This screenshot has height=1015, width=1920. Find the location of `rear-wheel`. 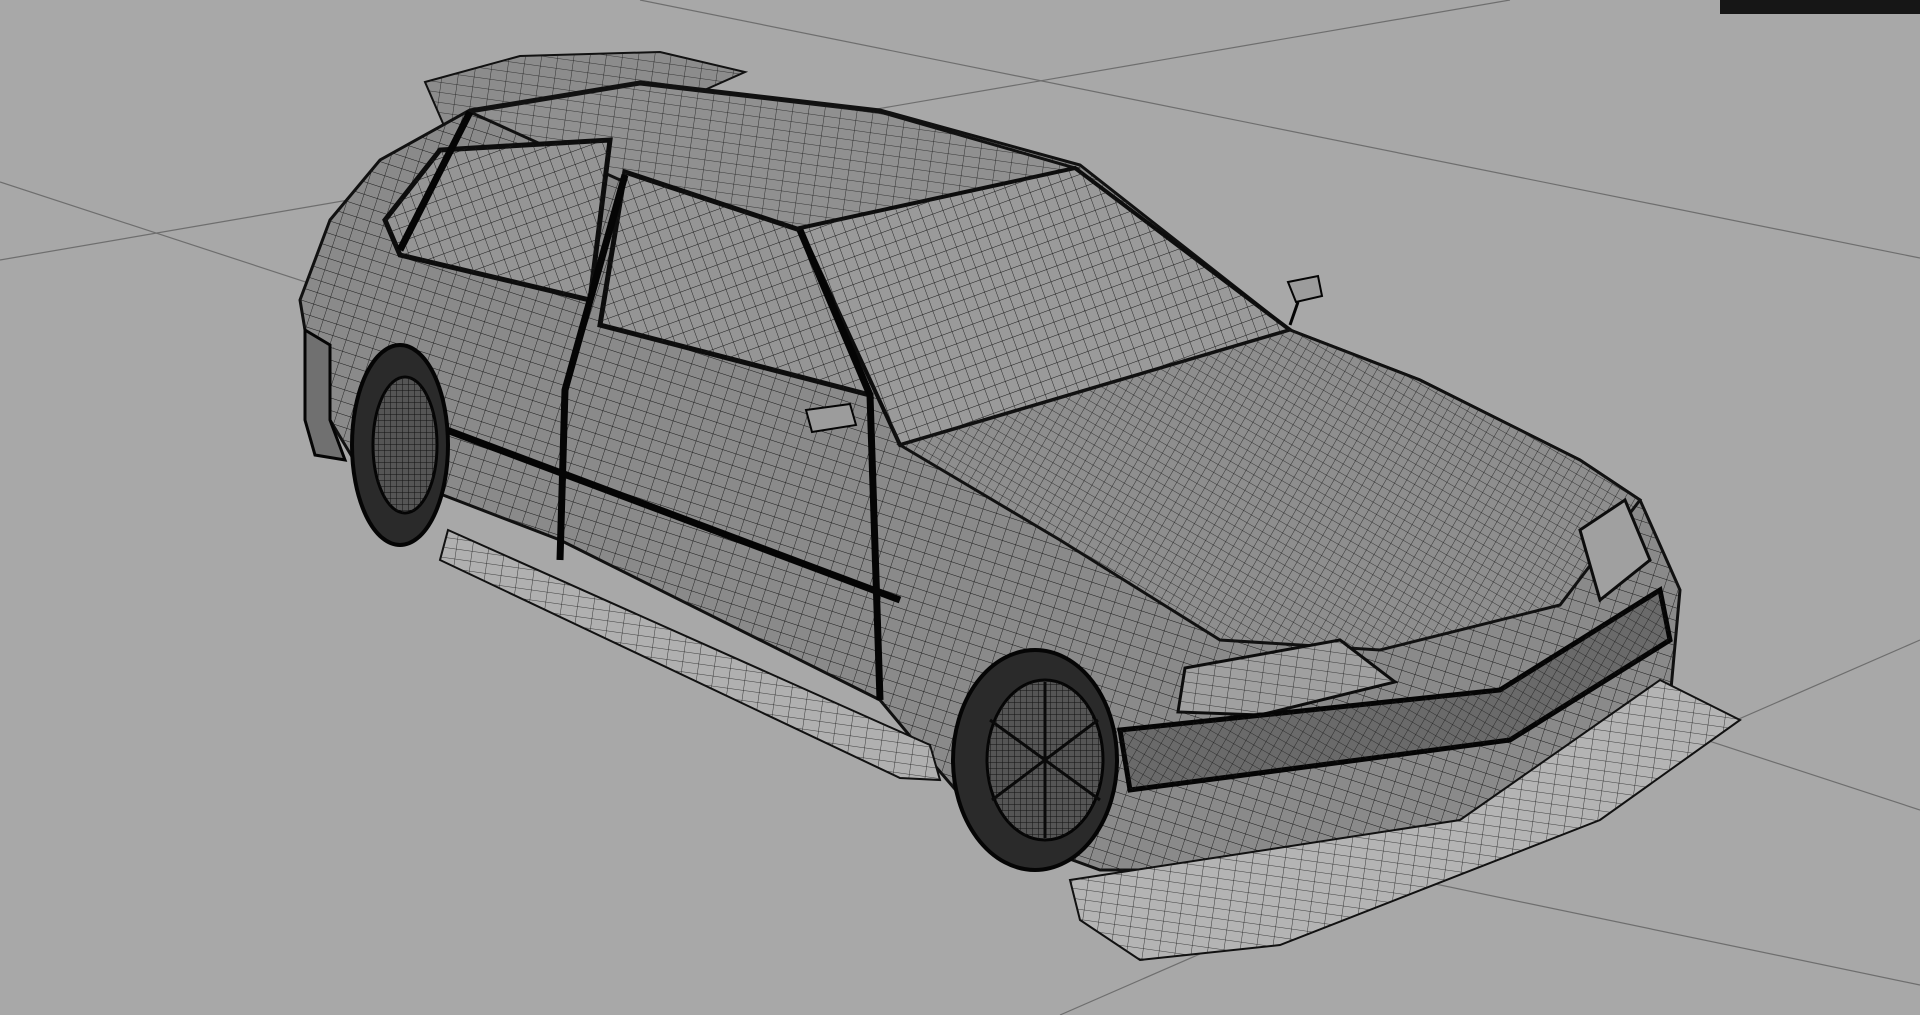

rear-wheel is located at coordinates (400, 445).